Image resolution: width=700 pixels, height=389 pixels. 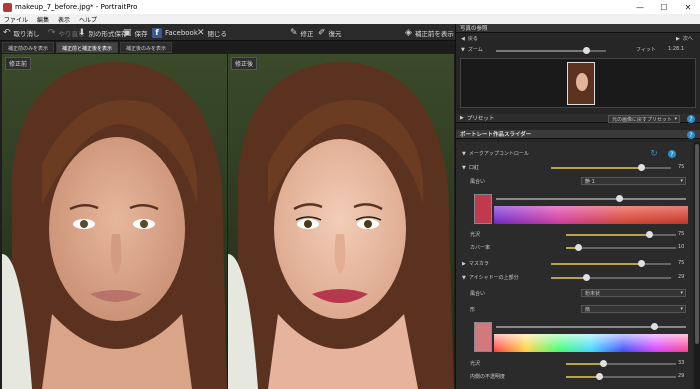 I want to click on menu-help: ヘルプ, so click(x=88, y=19).